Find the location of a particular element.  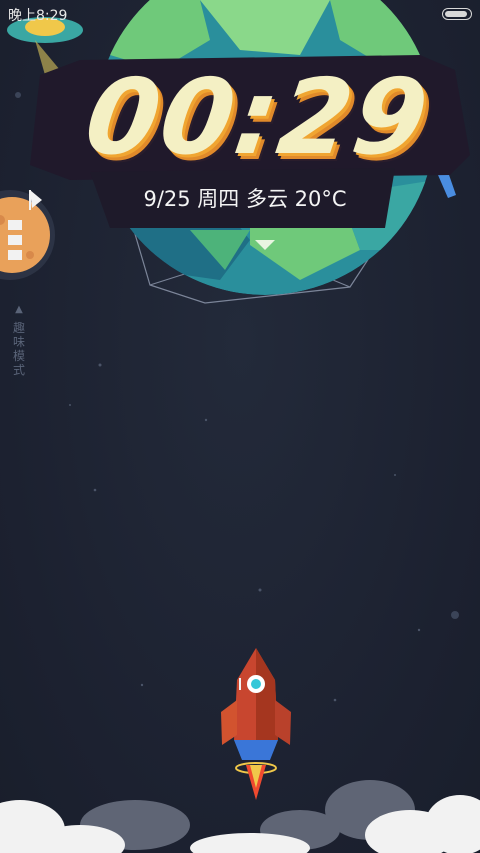

cloud-layer is located at coordinates (240, 816).